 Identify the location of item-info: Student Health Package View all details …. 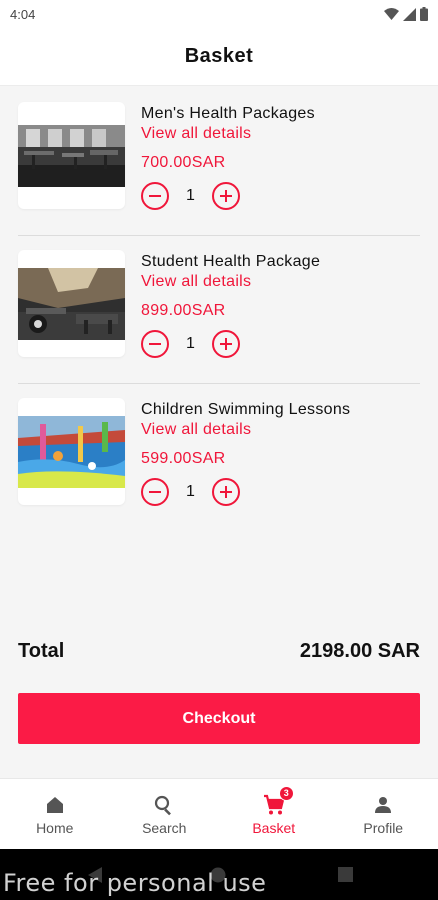
(280, 305).